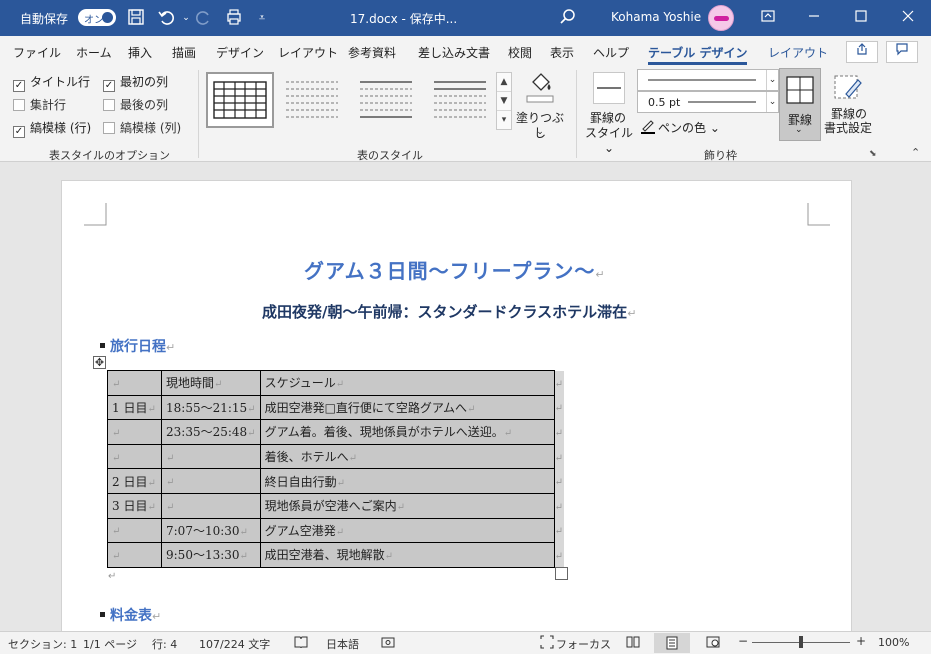 This screenshot has width=931, height=654. I want to click on avatar, so click(721, 18).